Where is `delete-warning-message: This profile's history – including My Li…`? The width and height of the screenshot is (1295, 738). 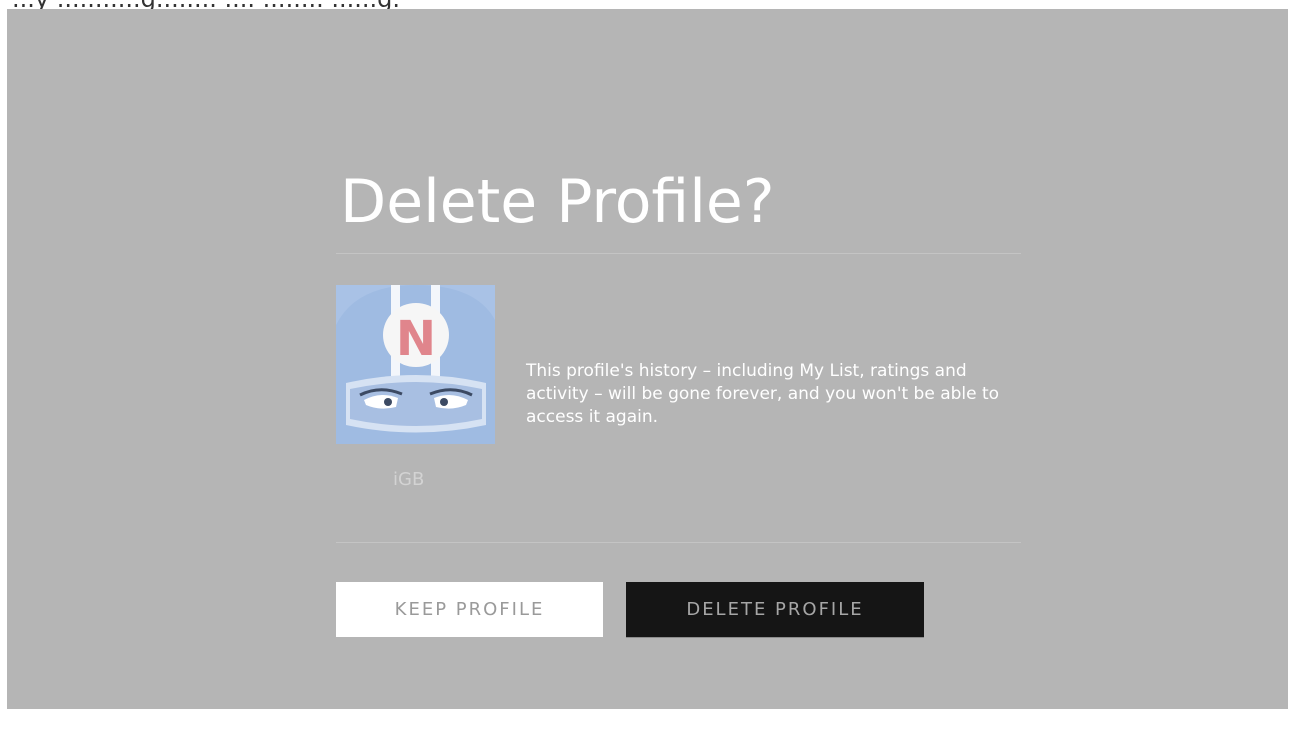 delete-warning-message: This profile's history – including My Li… is located at coordinates (763, 394).